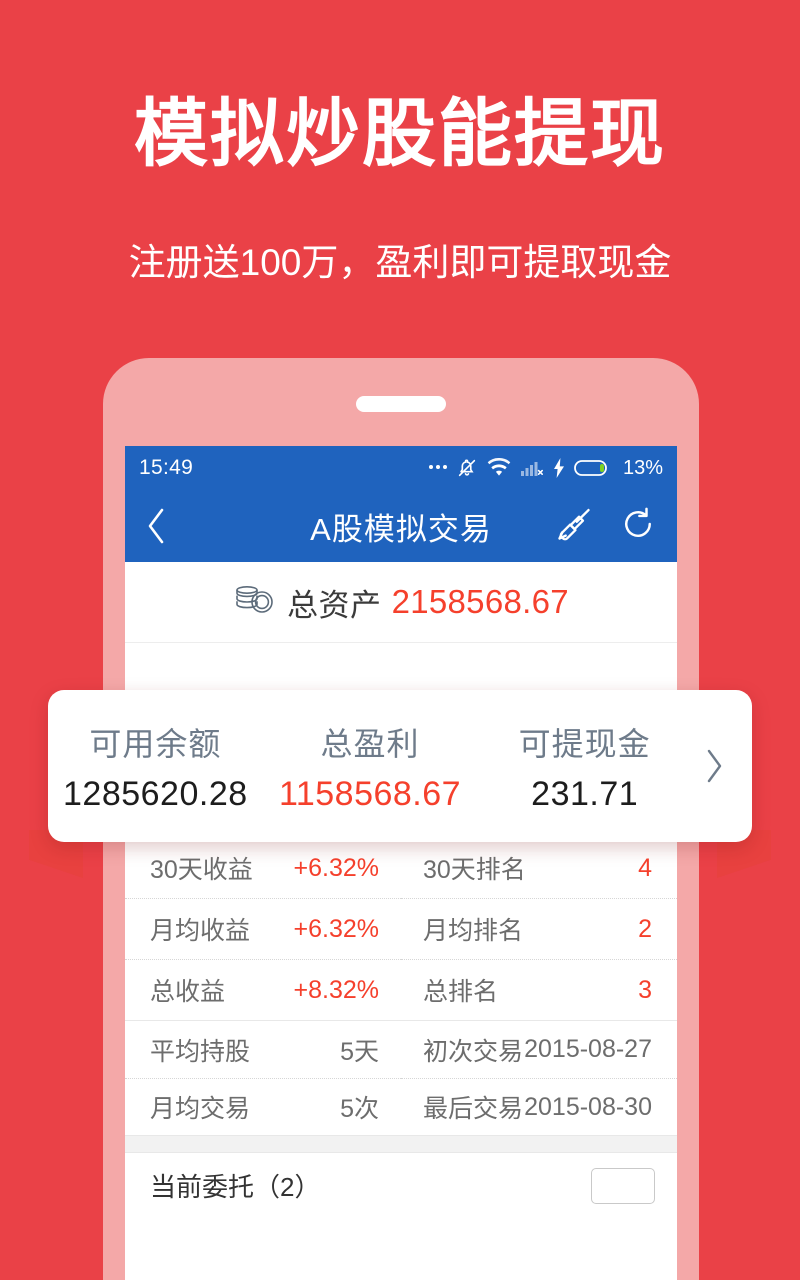  Describe the element at coordinates (638, 526) in the screenshot. I see `refresh-icon` at that location.